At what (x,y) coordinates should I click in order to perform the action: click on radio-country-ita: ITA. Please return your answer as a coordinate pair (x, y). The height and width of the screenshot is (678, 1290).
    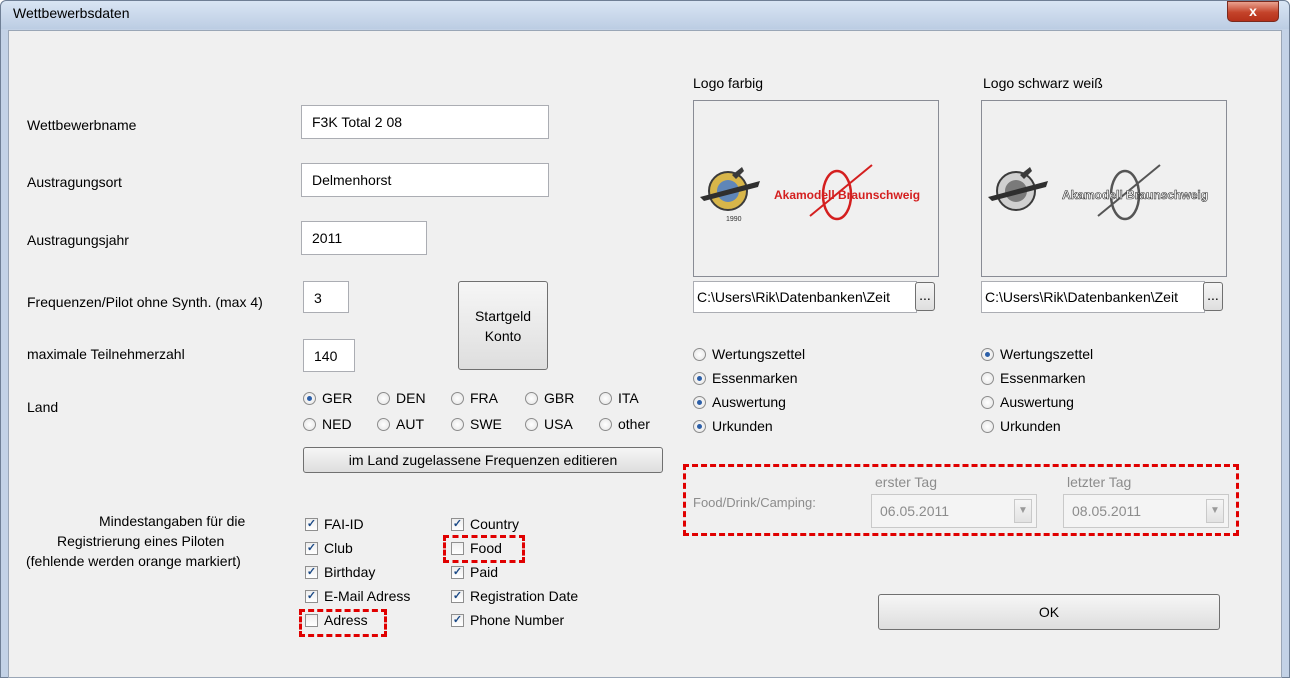
    Looking at the image, I should click on (619, 398).